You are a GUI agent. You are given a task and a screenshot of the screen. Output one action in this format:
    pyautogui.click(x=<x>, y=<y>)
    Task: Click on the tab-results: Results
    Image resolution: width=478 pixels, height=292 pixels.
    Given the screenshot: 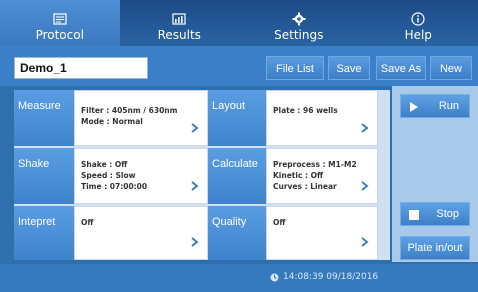 What is the action you would take?
    pyautogui.click(x=180, y=23)
    